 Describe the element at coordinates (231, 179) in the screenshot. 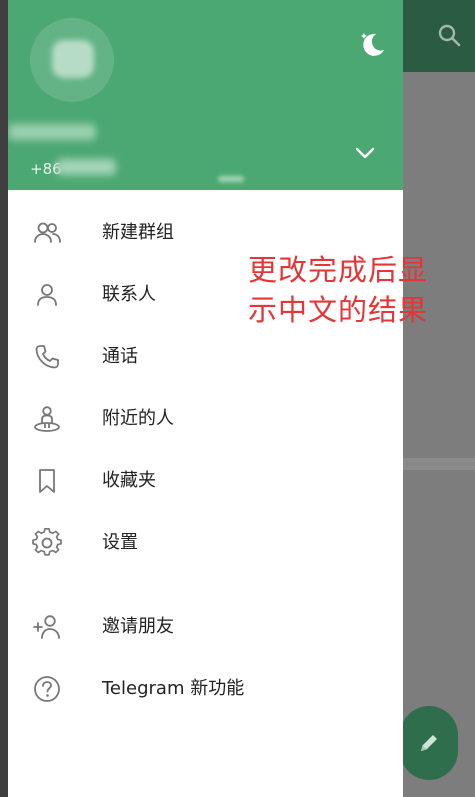

I see `phone-number-blurred-tail` at that location.